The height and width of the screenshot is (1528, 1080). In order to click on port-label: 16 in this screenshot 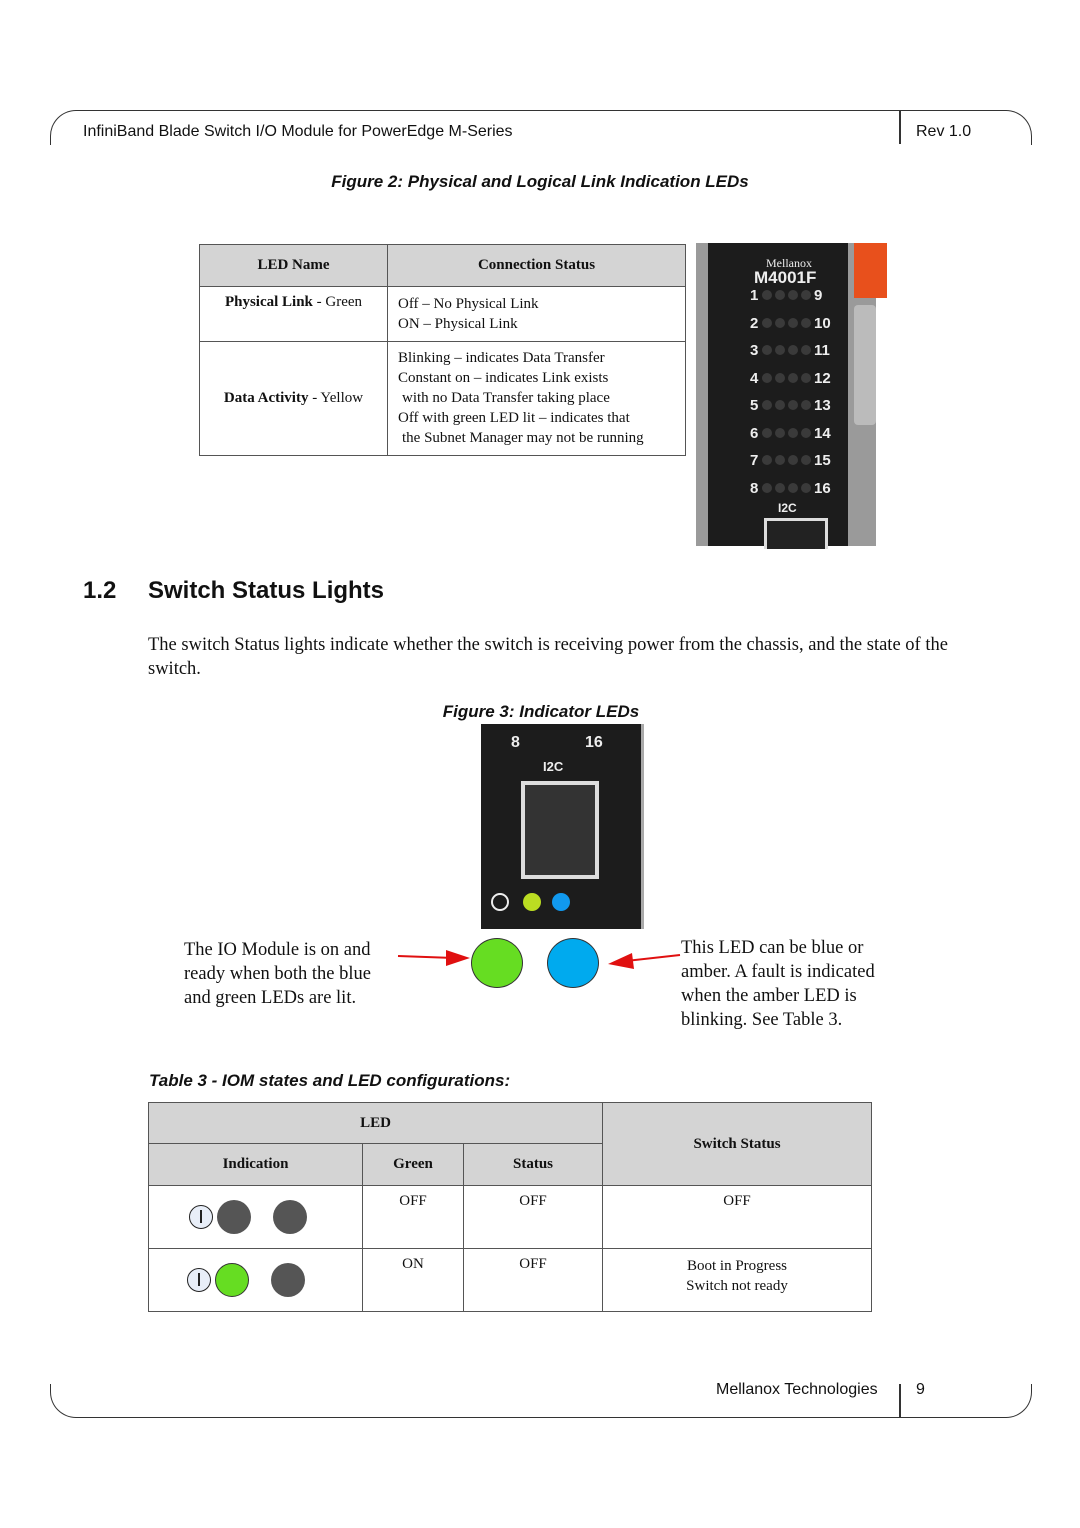, I will do `click(822, 488)`.